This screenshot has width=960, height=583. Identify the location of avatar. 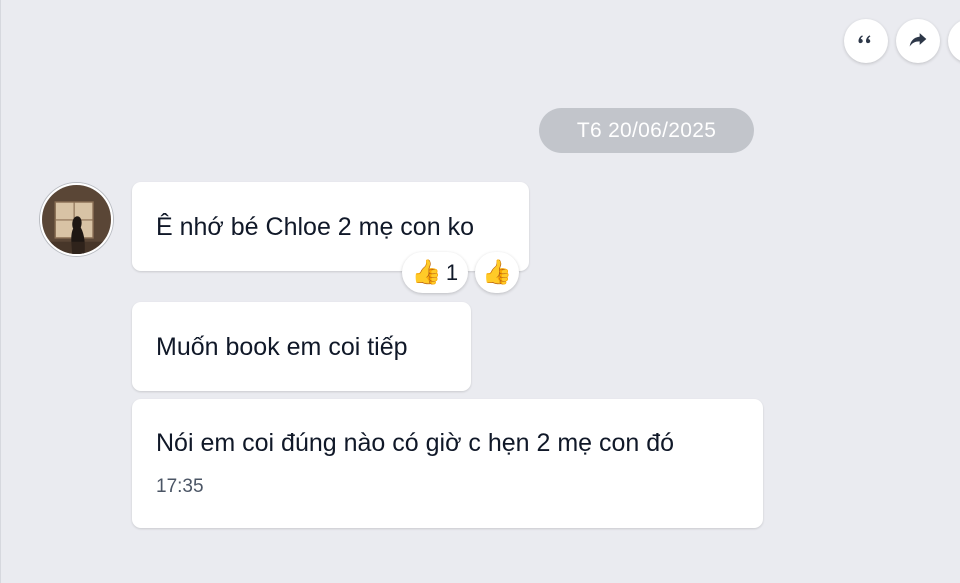
(76, 219).